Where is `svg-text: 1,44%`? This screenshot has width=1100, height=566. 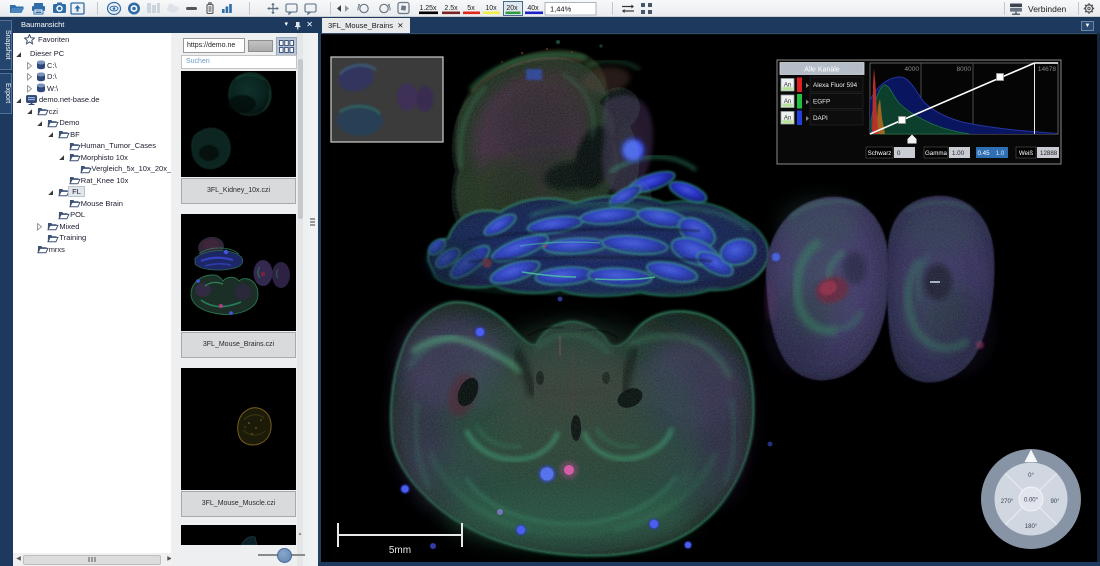
svg-text: 1,44% is located at coordinates (561, 9).